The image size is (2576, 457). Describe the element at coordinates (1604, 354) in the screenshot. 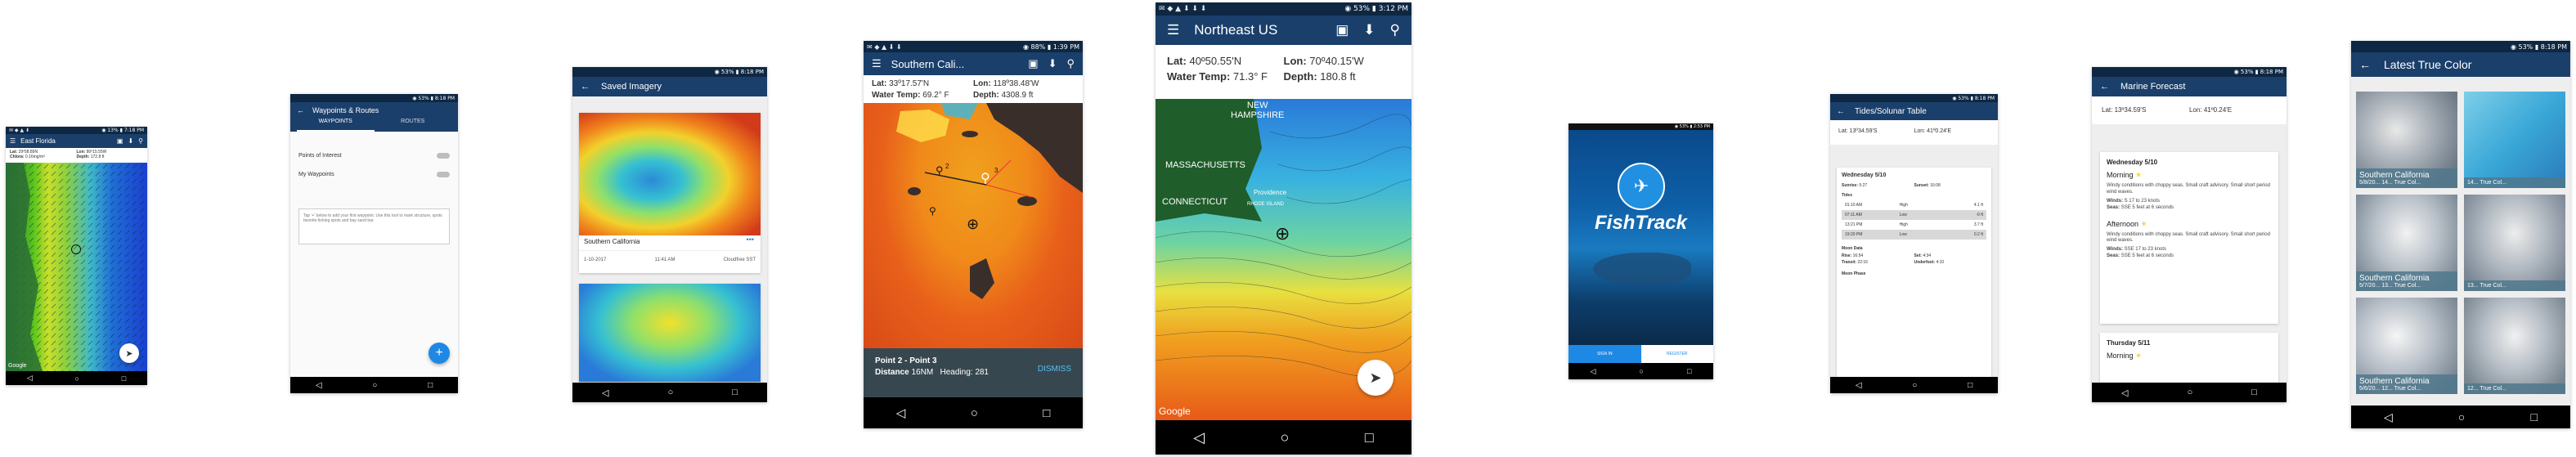

I see `sign-in-button: SIGN IN` at that location.